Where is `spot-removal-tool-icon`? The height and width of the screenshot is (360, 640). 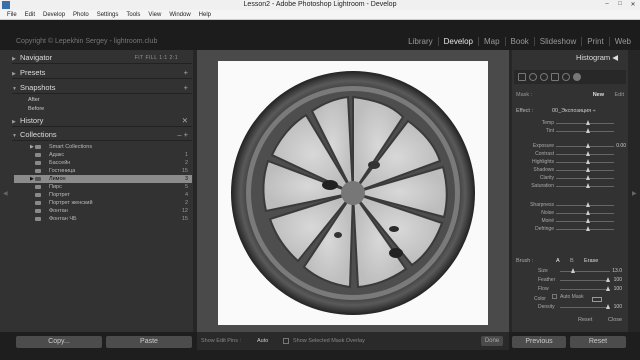 spot-removal-tool-icon is located at coordinates (533, 77).